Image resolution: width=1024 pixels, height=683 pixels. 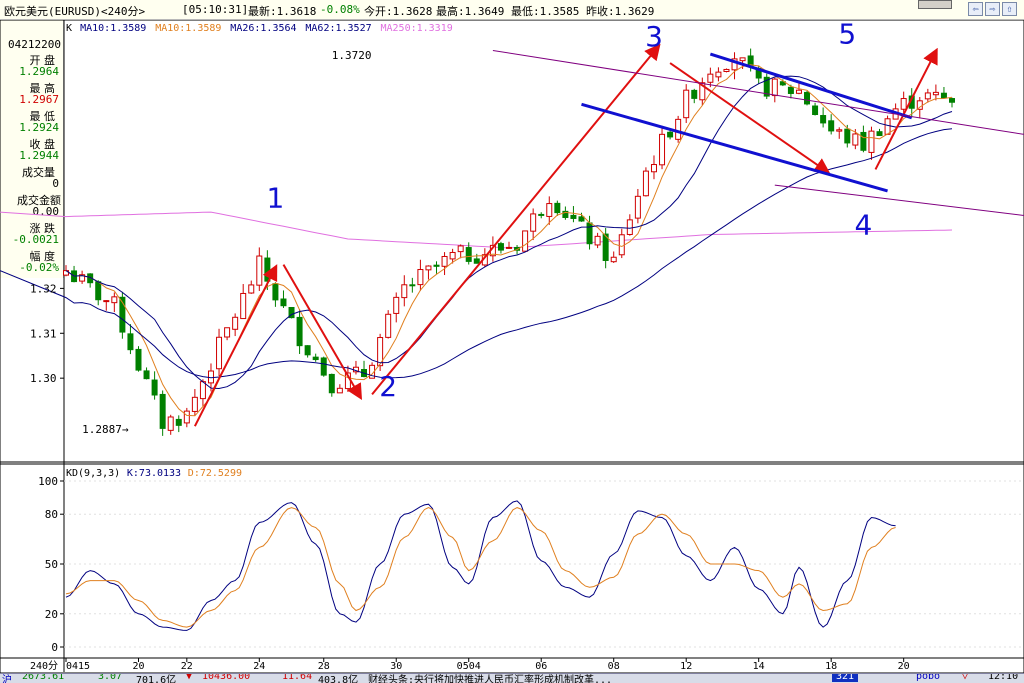 What do you see at coordinates (396, 666) in the screenshot?
I see `x-tick-label: 30` at bounding box center [396, 666].